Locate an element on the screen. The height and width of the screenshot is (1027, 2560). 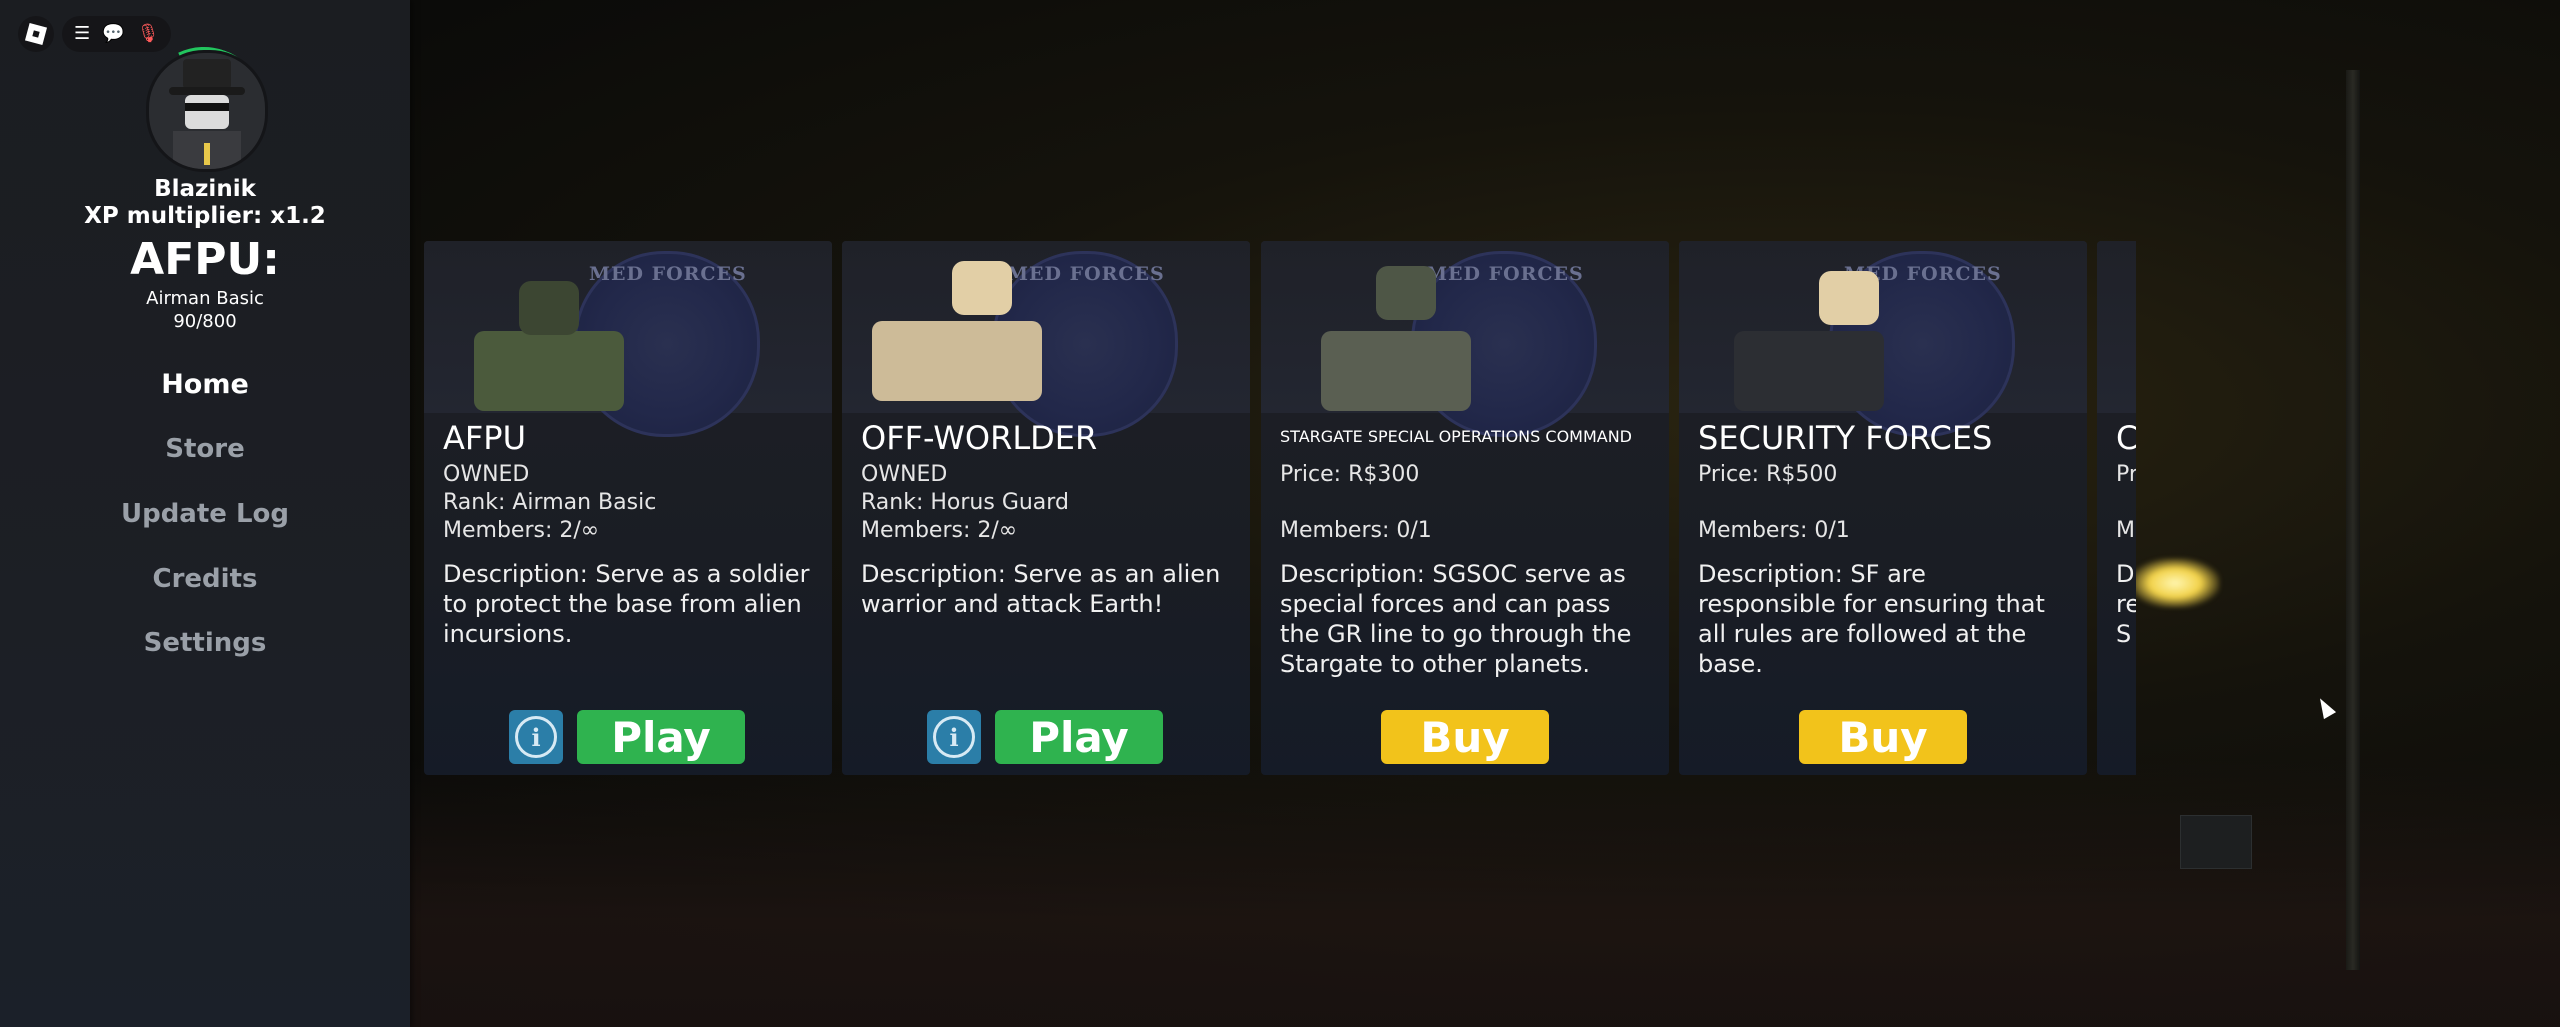
nav-update-log: Update Log is located at coordinates (205, 514).